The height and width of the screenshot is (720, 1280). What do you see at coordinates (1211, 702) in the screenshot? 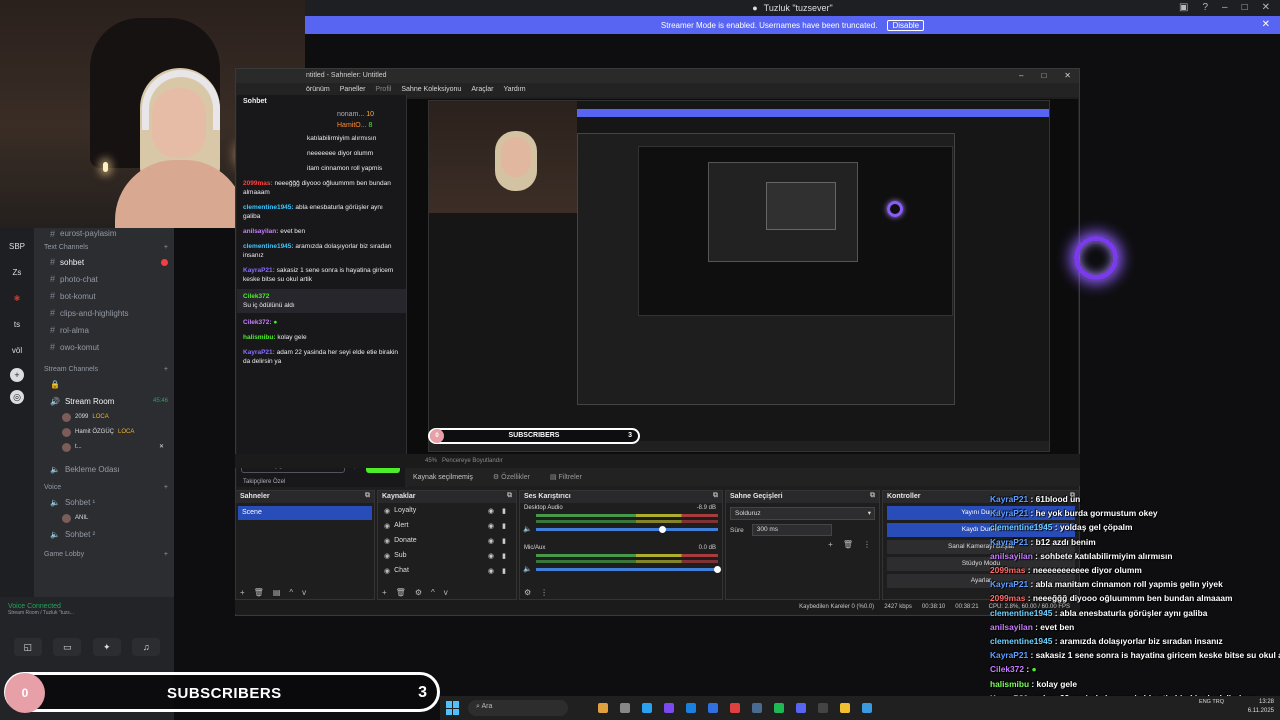
I see `language-indicator: ENG TRQ` at bounding box center [1211, 702].